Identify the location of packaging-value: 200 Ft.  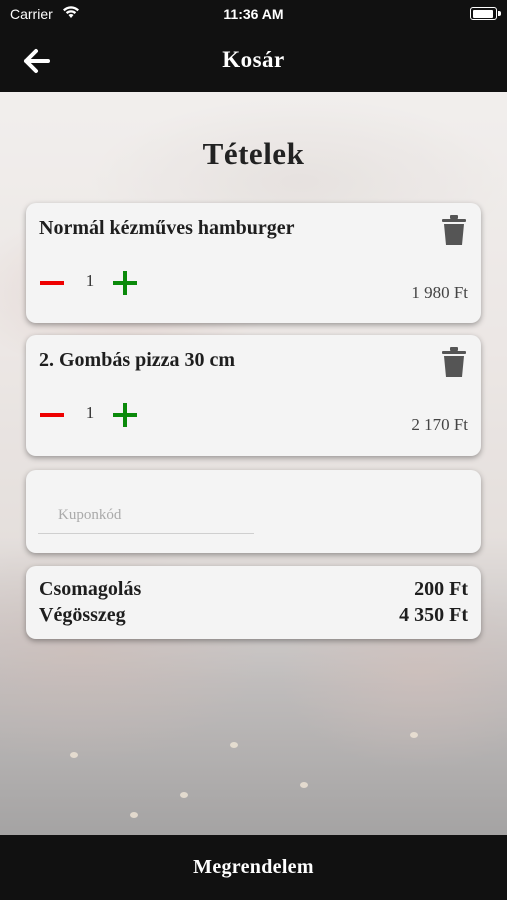
(441, 589).